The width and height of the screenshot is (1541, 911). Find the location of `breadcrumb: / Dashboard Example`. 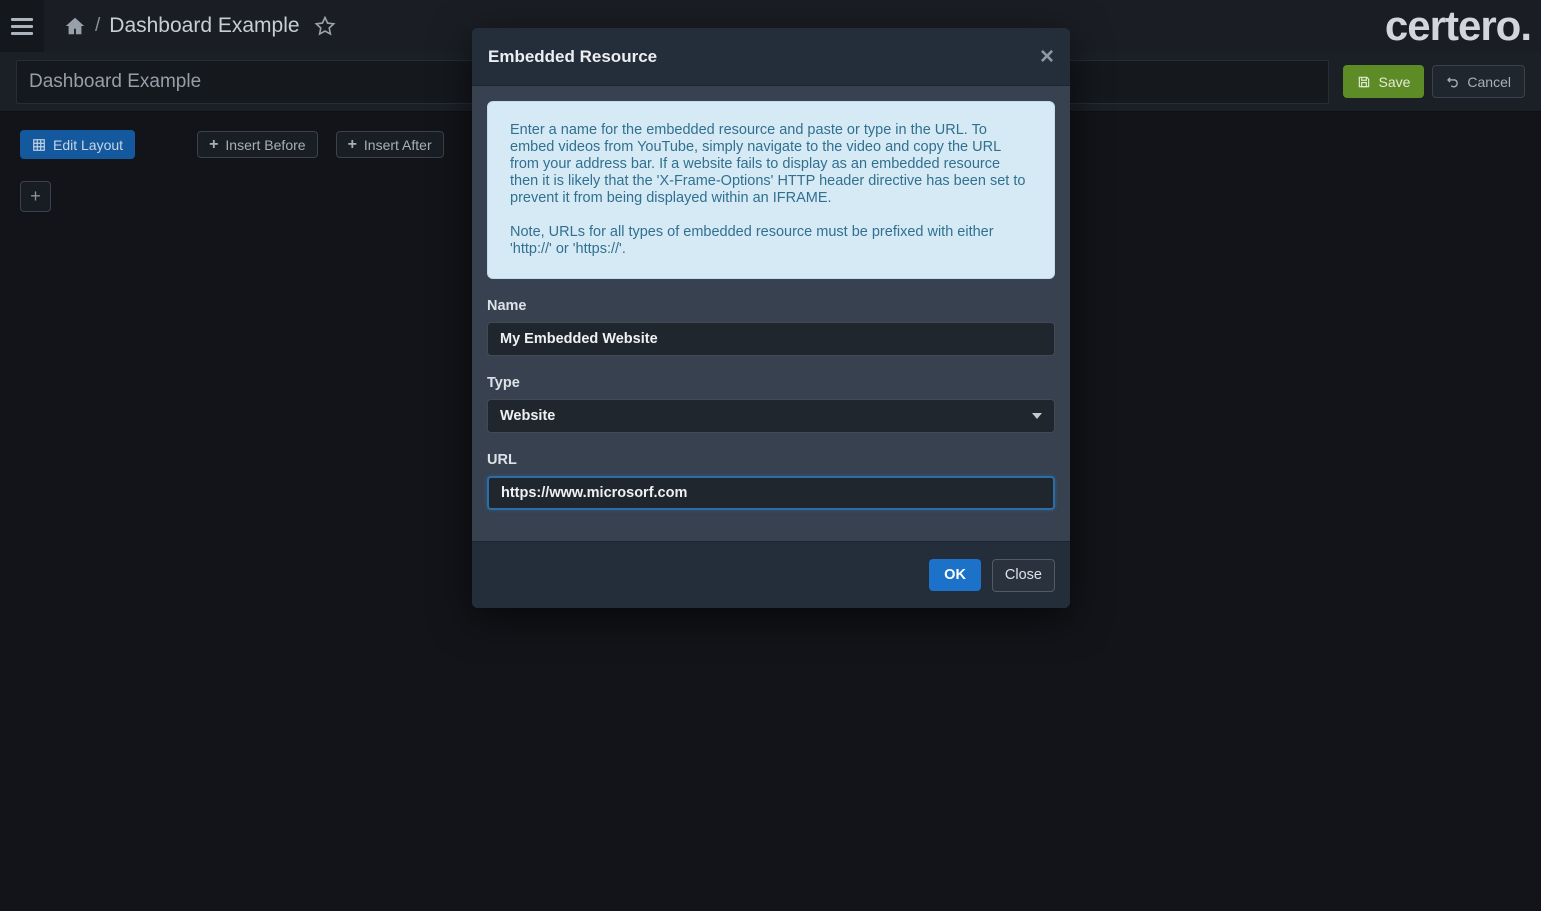

breadcrumb: / Dashboard Example is located at coordinates (200, 26).